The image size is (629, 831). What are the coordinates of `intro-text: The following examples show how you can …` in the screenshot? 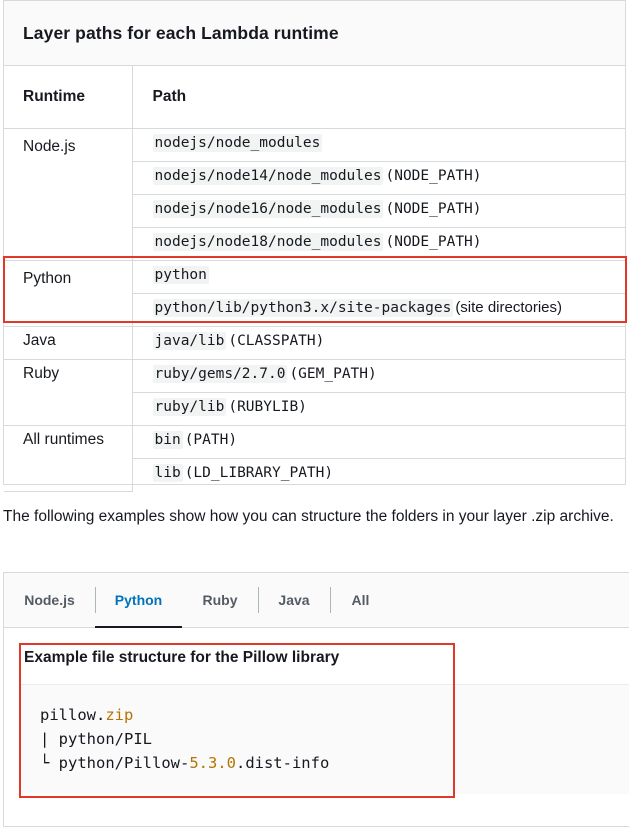 It's located at (308, 516).